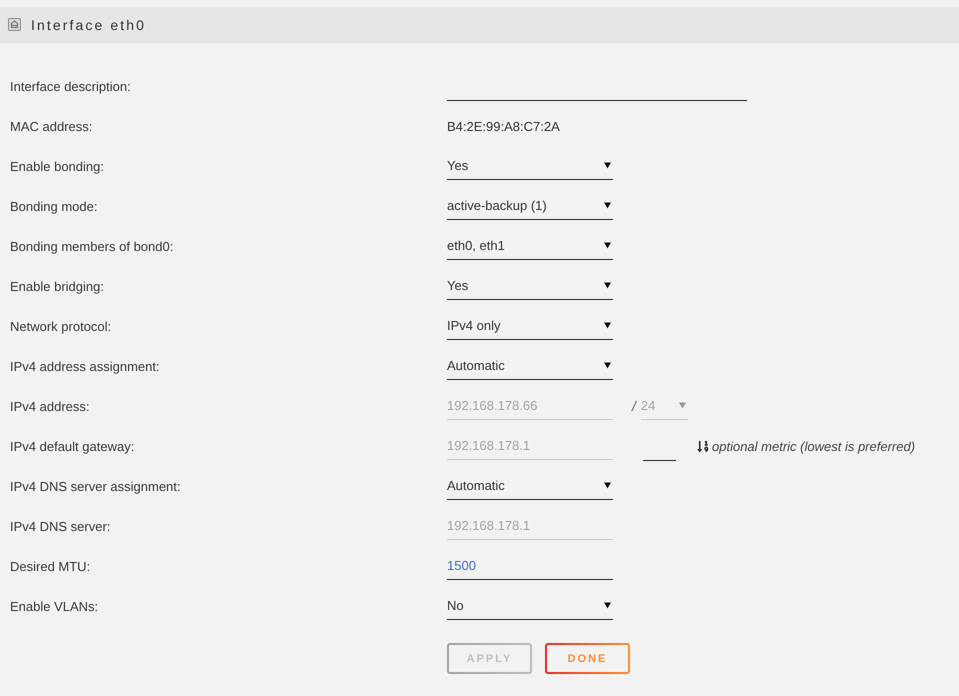 This screenshot has width=959, height=696. Describe the element at coordinates (530, 246) in the screenshot. I see `dropdown: eth0, eth1` at that location.